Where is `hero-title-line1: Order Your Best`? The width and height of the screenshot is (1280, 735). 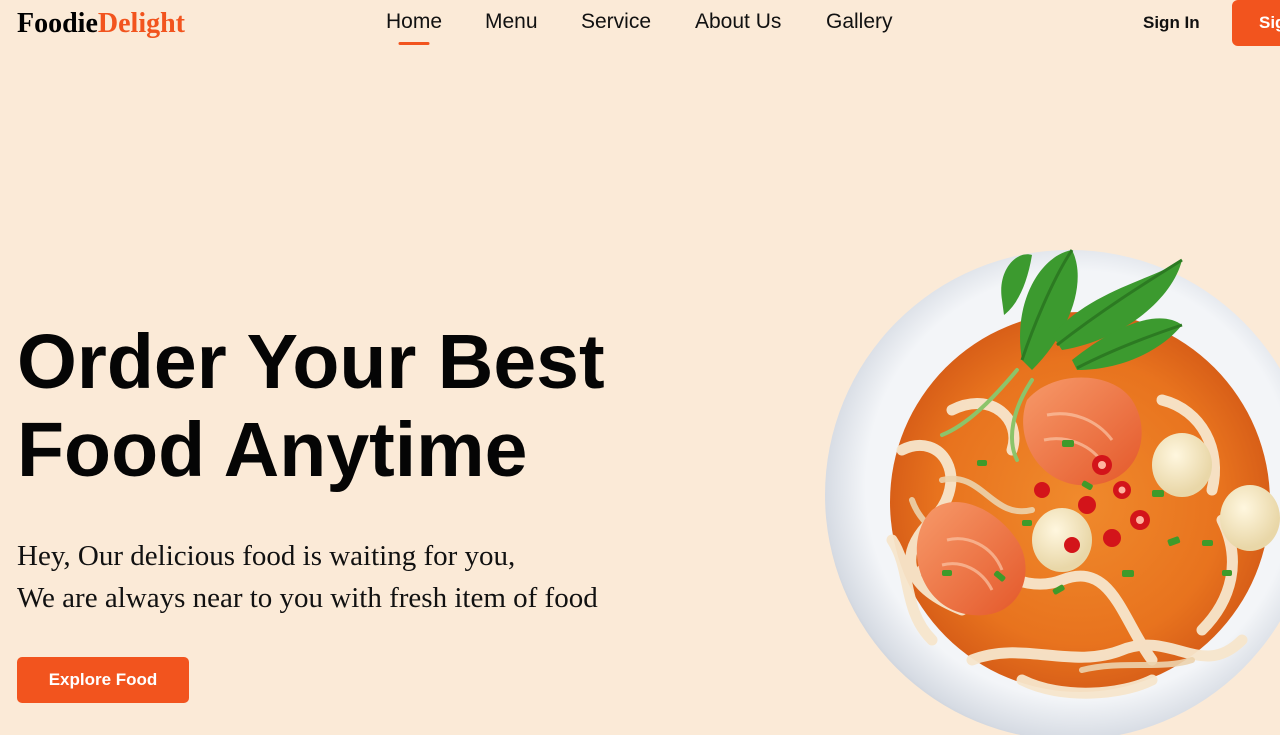 hero-title-line1: Order Your Best is located at coordinates (311, 362).